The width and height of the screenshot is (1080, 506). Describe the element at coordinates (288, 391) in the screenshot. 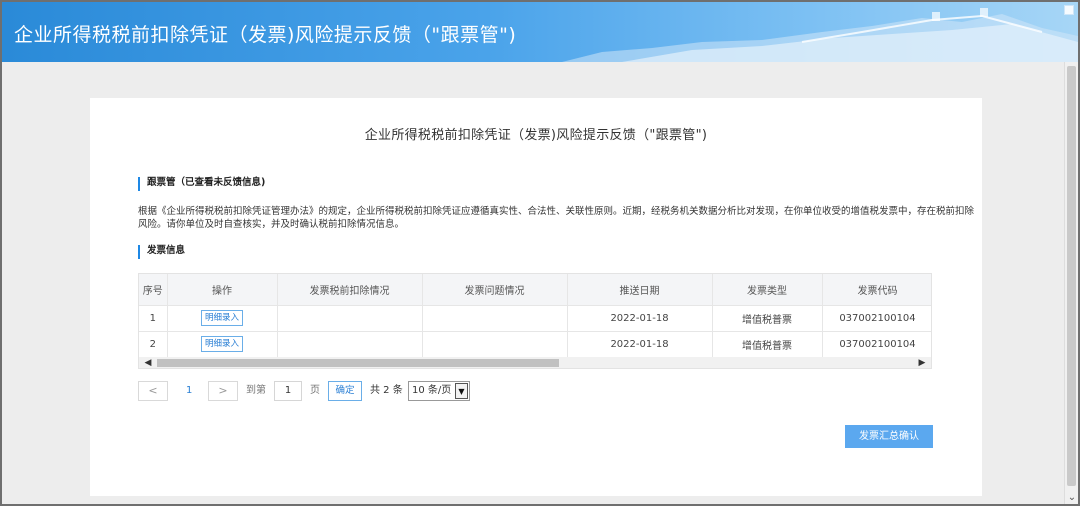

I see `goto-page-input: 1` at that location.